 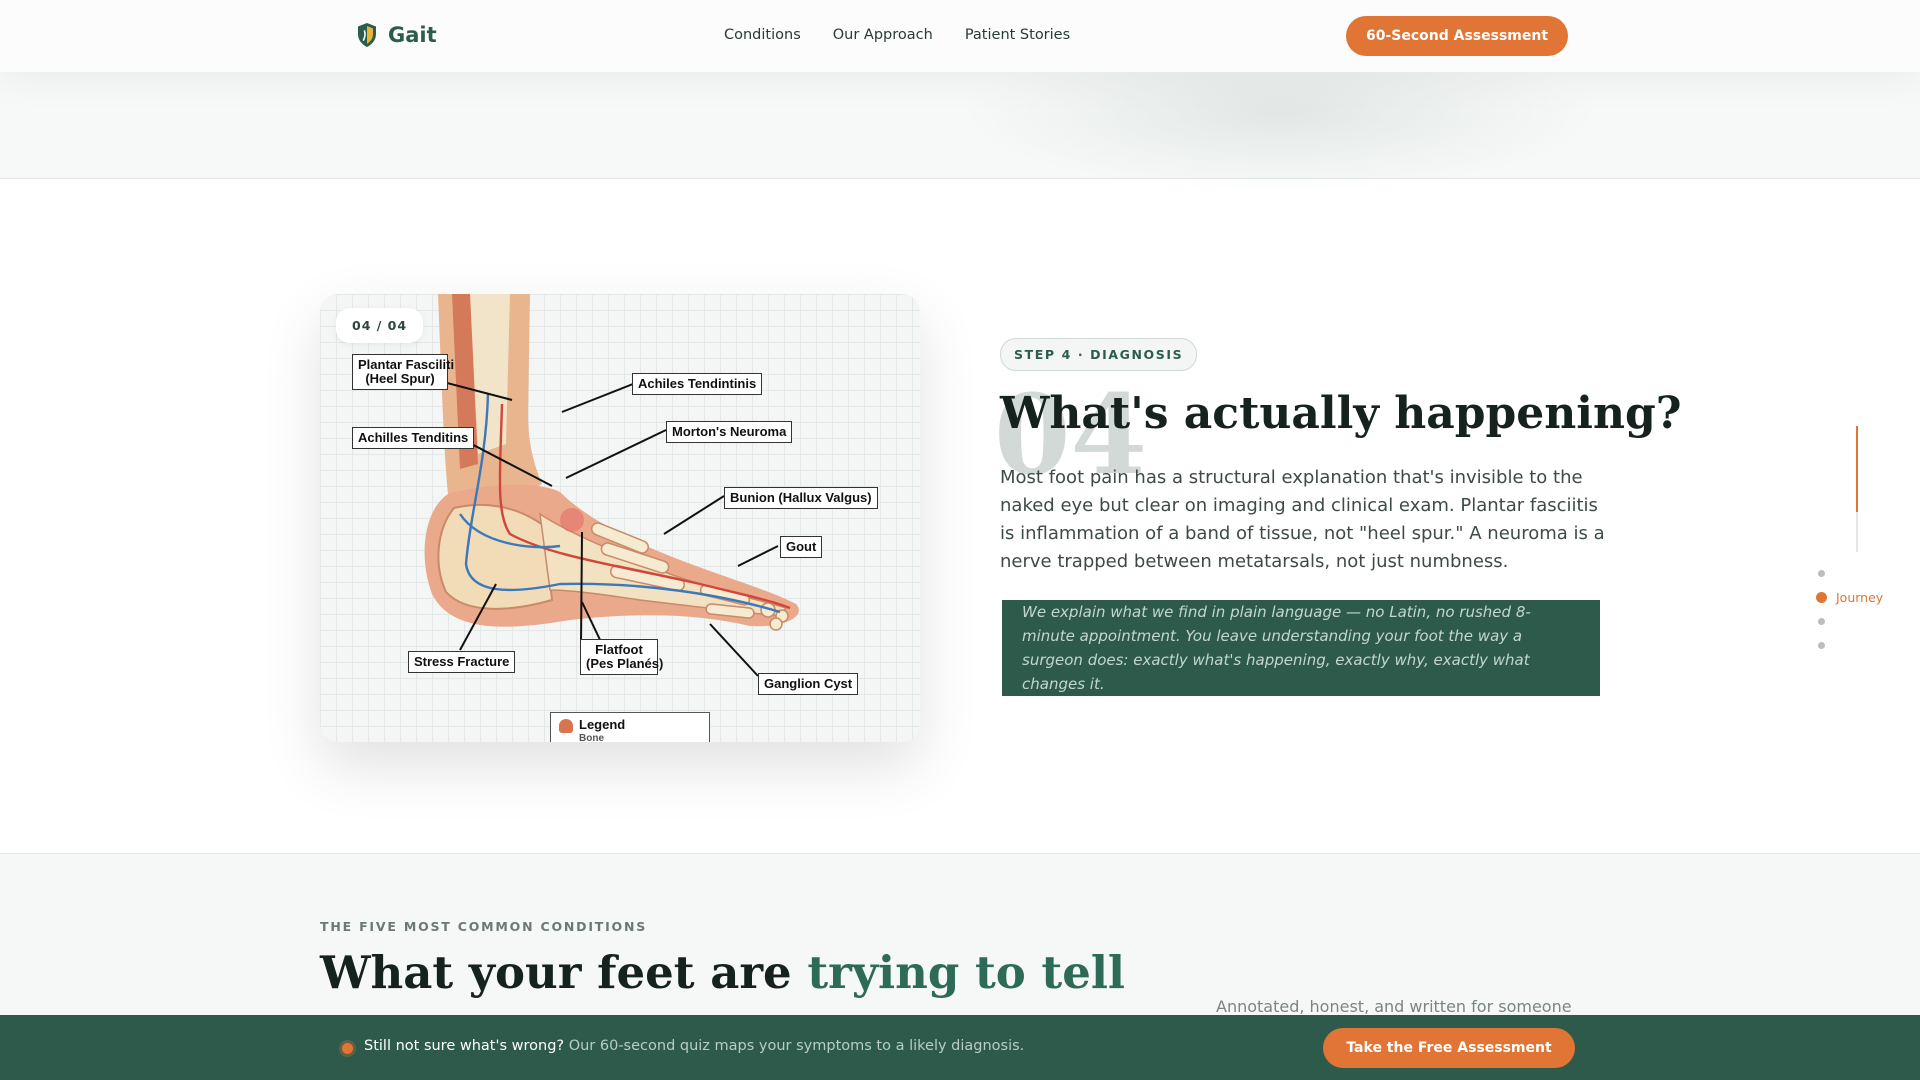 I want to click on main-nav: Conditions Our Approach Patient Stories, so click(x=897, y=35).